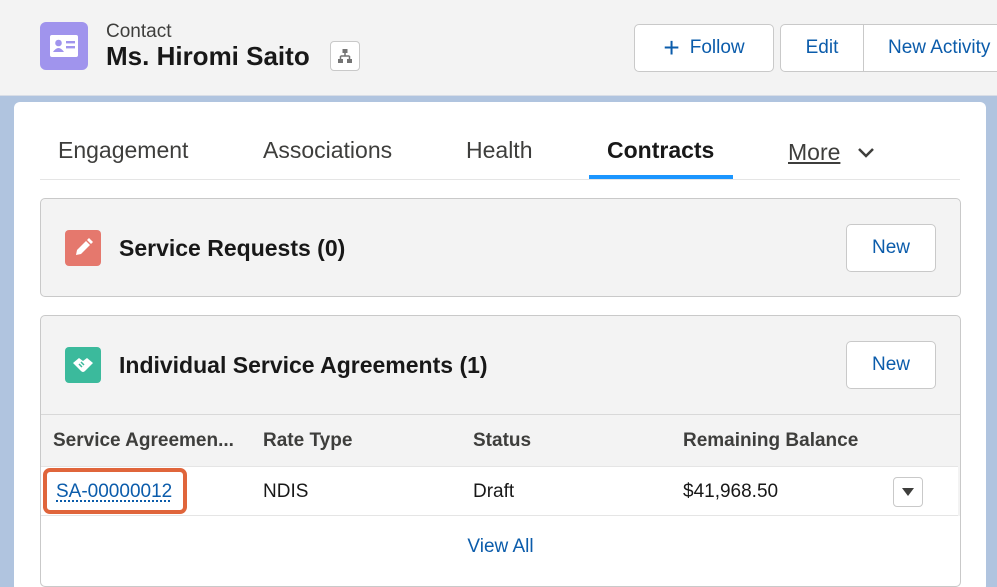 This screenshot has height=587, width=997. I want to click on tab-associations: Associations, so click(327, 150).